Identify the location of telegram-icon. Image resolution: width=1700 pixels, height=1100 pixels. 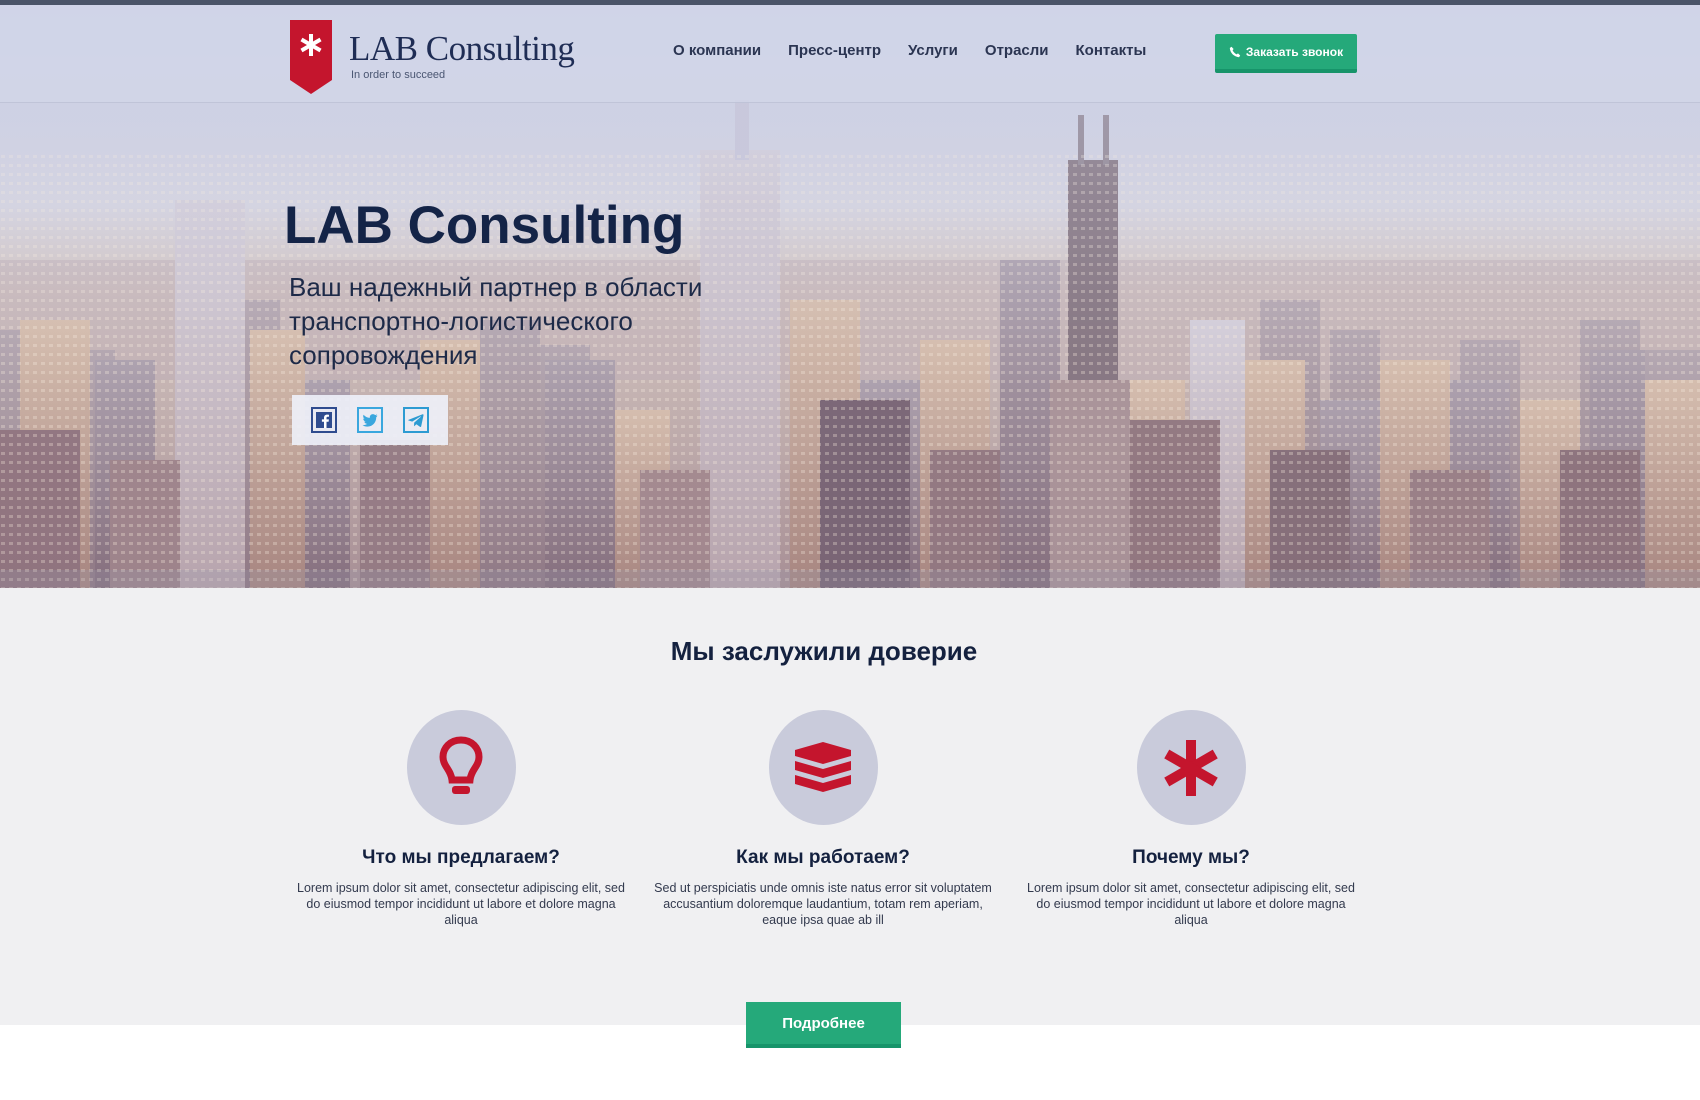
(416, 420).